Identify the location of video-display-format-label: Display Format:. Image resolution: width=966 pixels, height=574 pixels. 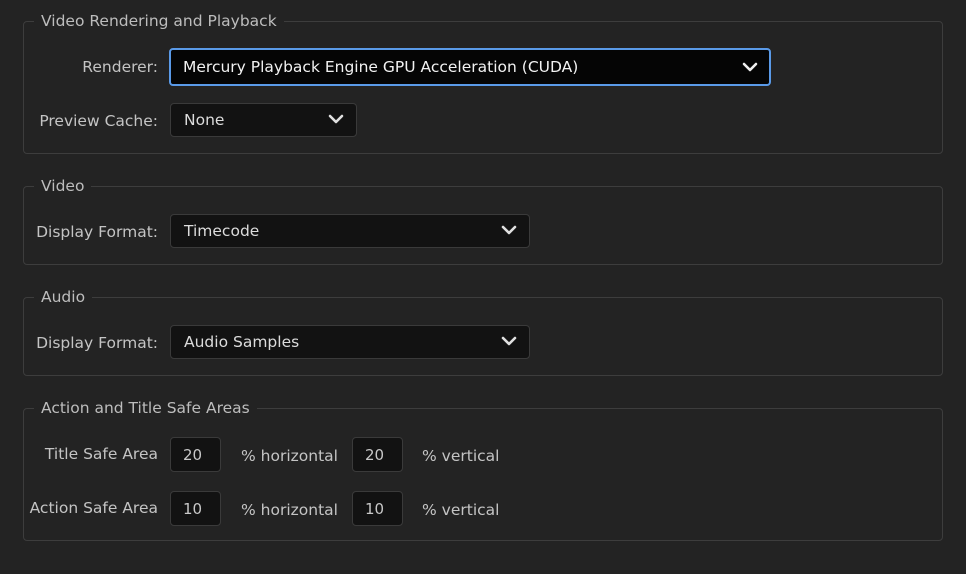
(97, 232).